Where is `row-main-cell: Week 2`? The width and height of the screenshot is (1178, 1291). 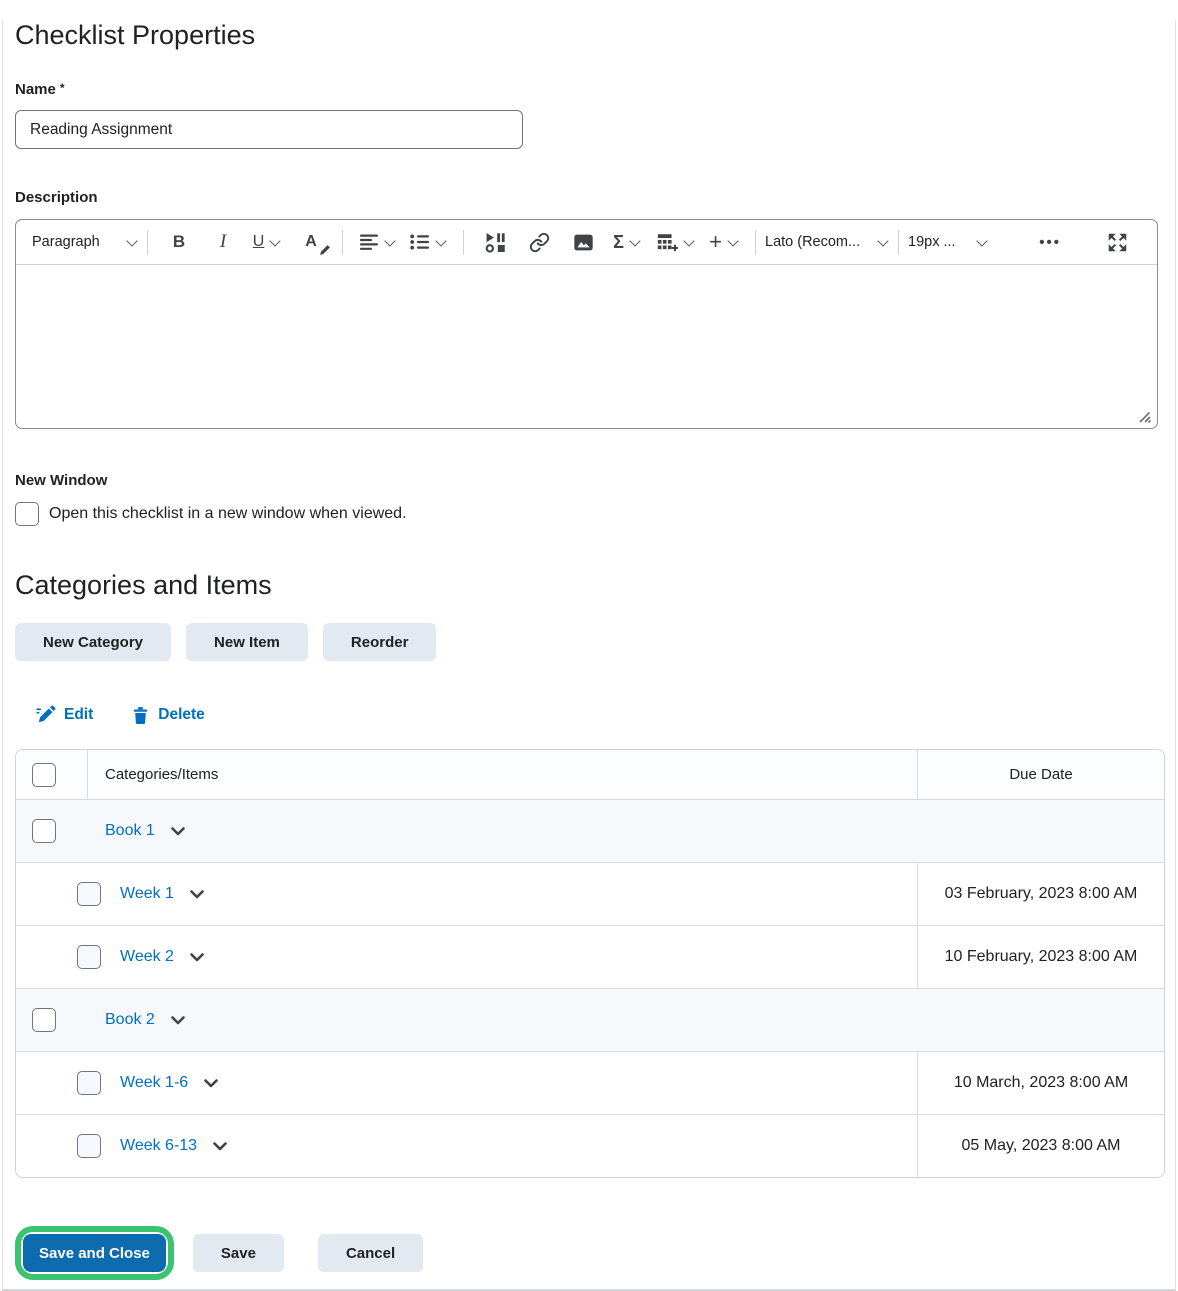 row-main-cell: Week 2 is located at coordinates (466, 957).